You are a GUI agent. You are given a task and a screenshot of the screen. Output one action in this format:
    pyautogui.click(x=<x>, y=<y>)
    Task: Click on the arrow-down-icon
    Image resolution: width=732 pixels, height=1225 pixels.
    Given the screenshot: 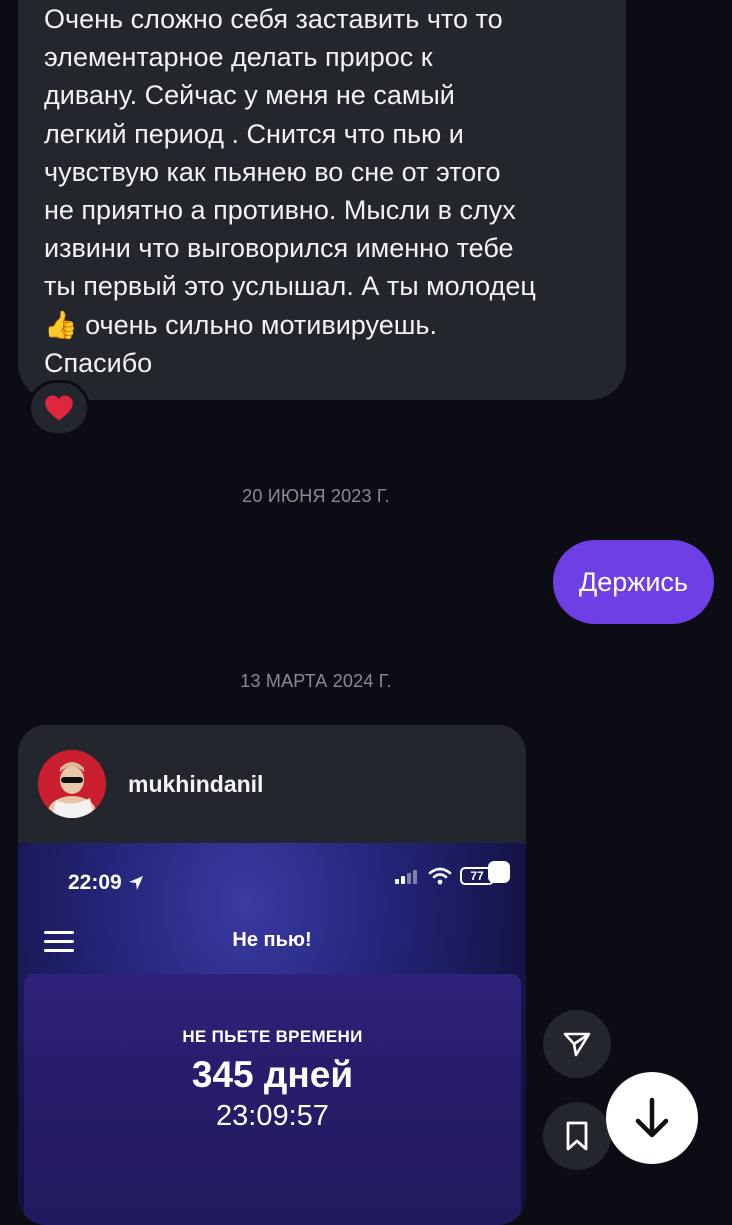 What is the action you would take?
    pyautogui.click(x=652, y=1117)
    